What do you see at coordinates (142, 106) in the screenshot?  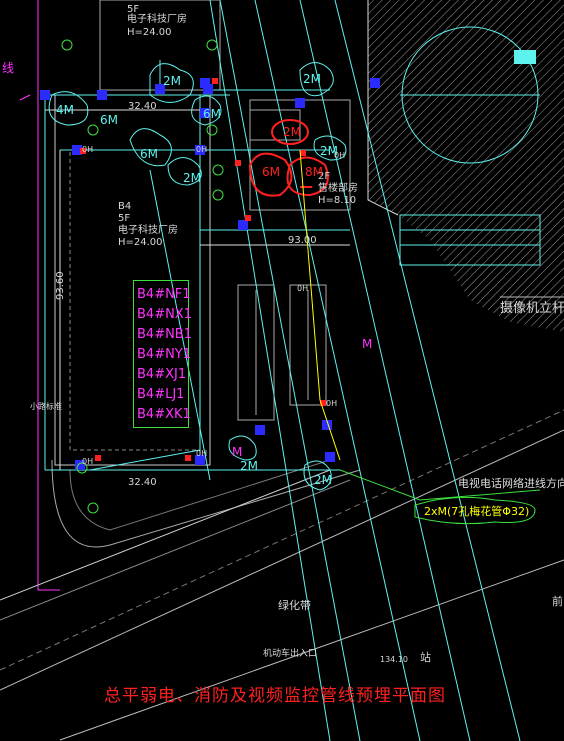 I see `dimension-1: 32.40` at bounding box center [142, 106].